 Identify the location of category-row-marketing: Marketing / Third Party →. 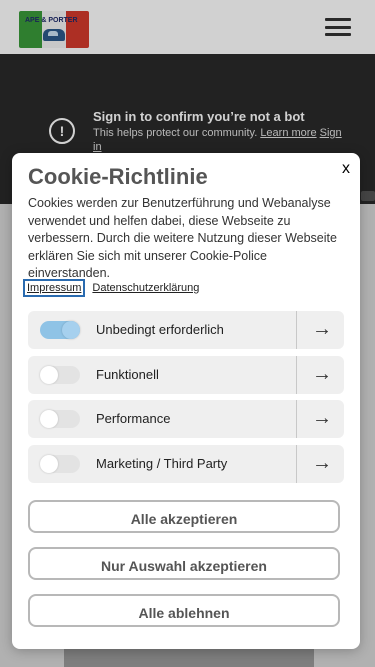
(186, 463).